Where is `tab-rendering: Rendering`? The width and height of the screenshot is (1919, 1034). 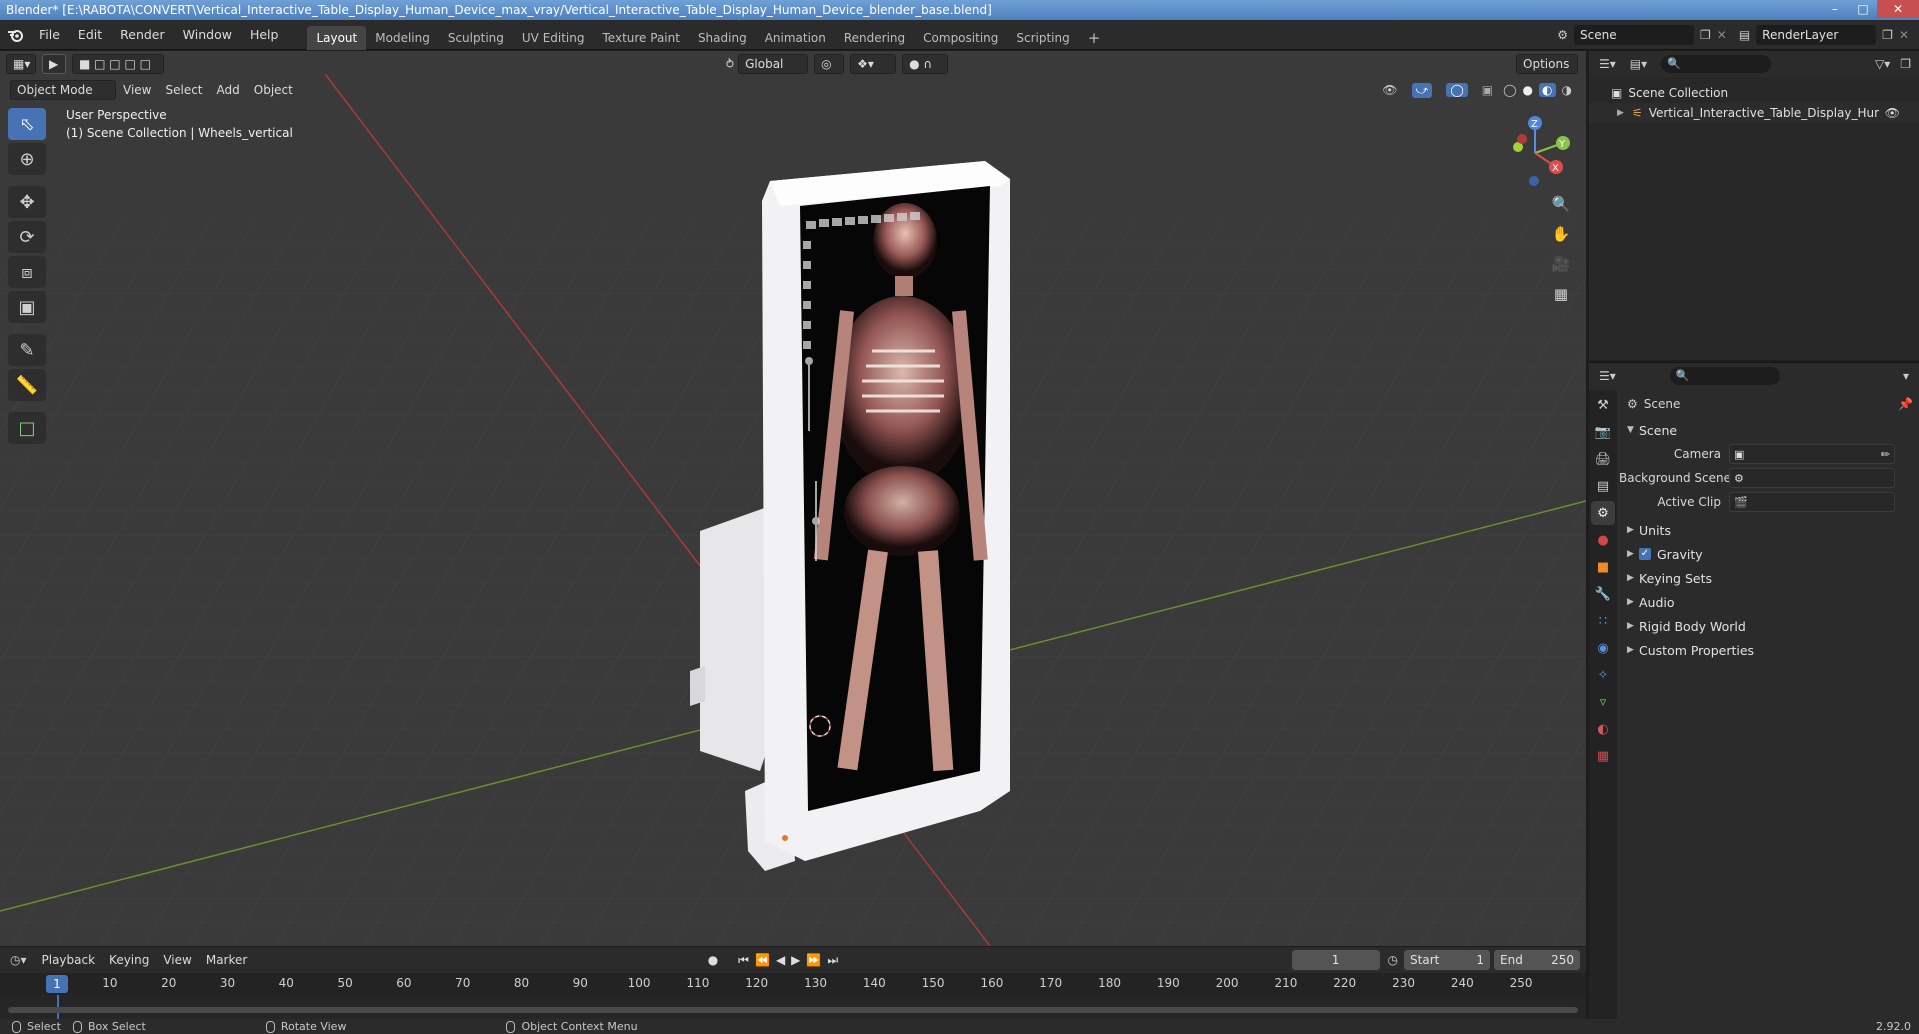 tab-rendering: Rendering is located at coordinates (874, 38).